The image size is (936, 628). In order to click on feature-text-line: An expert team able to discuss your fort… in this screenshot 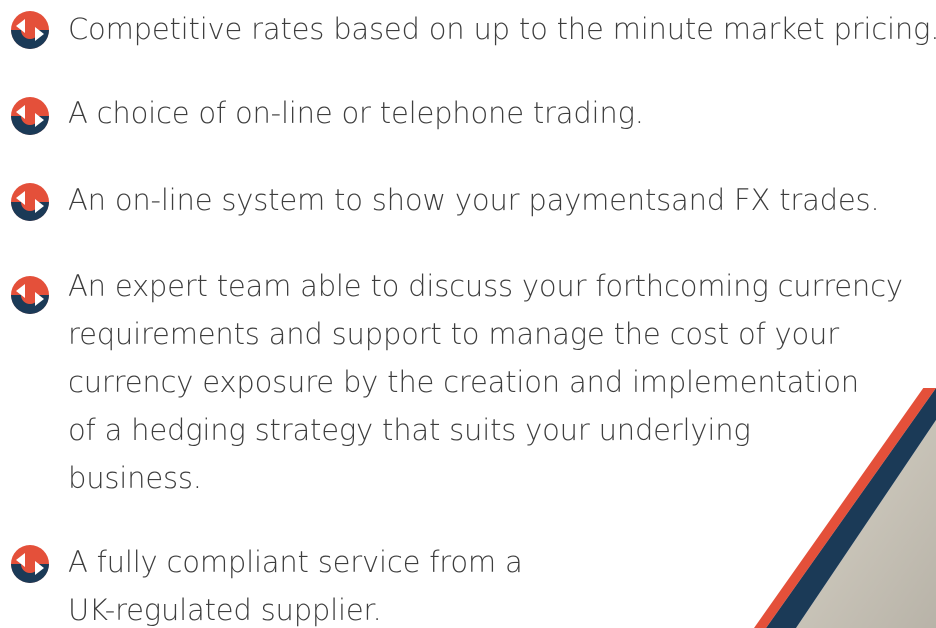, I will do `click(485, 286)`.